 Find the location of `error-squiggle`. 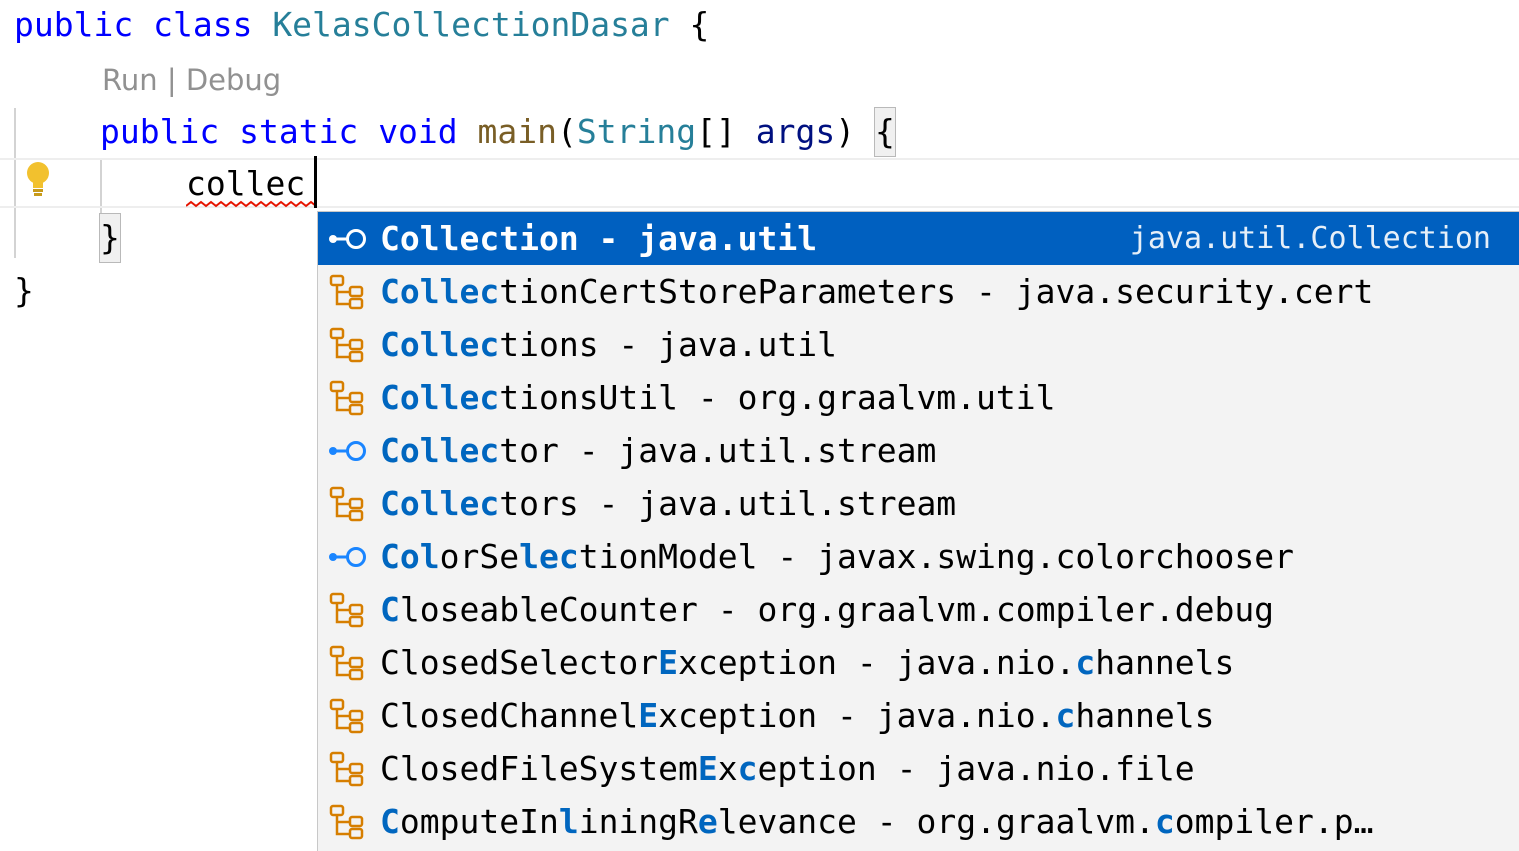

error-squiggle is located at coordinates (251, 204).